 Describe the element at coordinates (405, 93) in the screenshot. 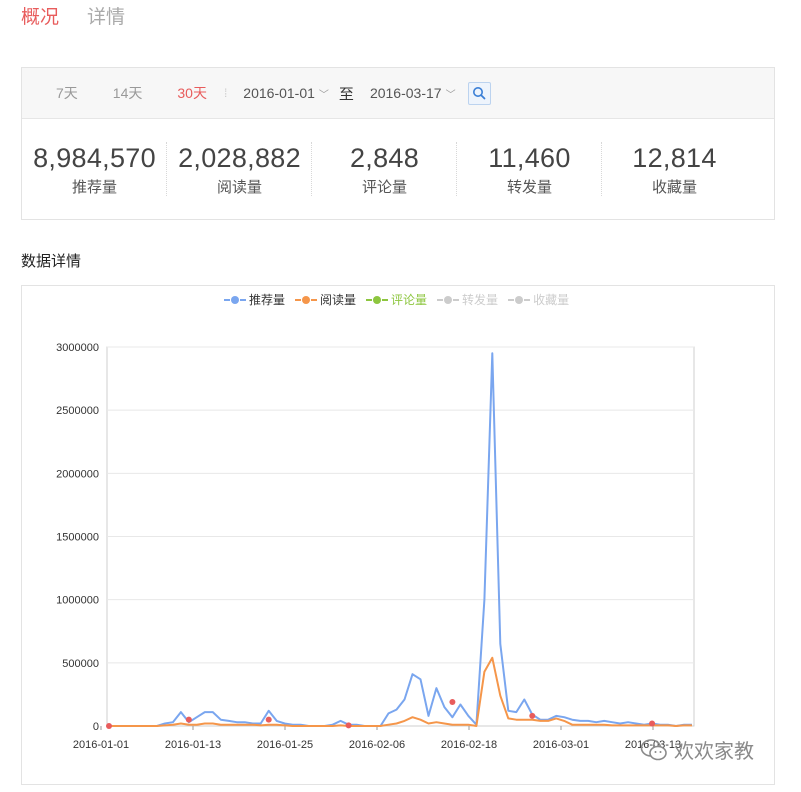

I see `end-date-value: 2016-03-17` at that location.